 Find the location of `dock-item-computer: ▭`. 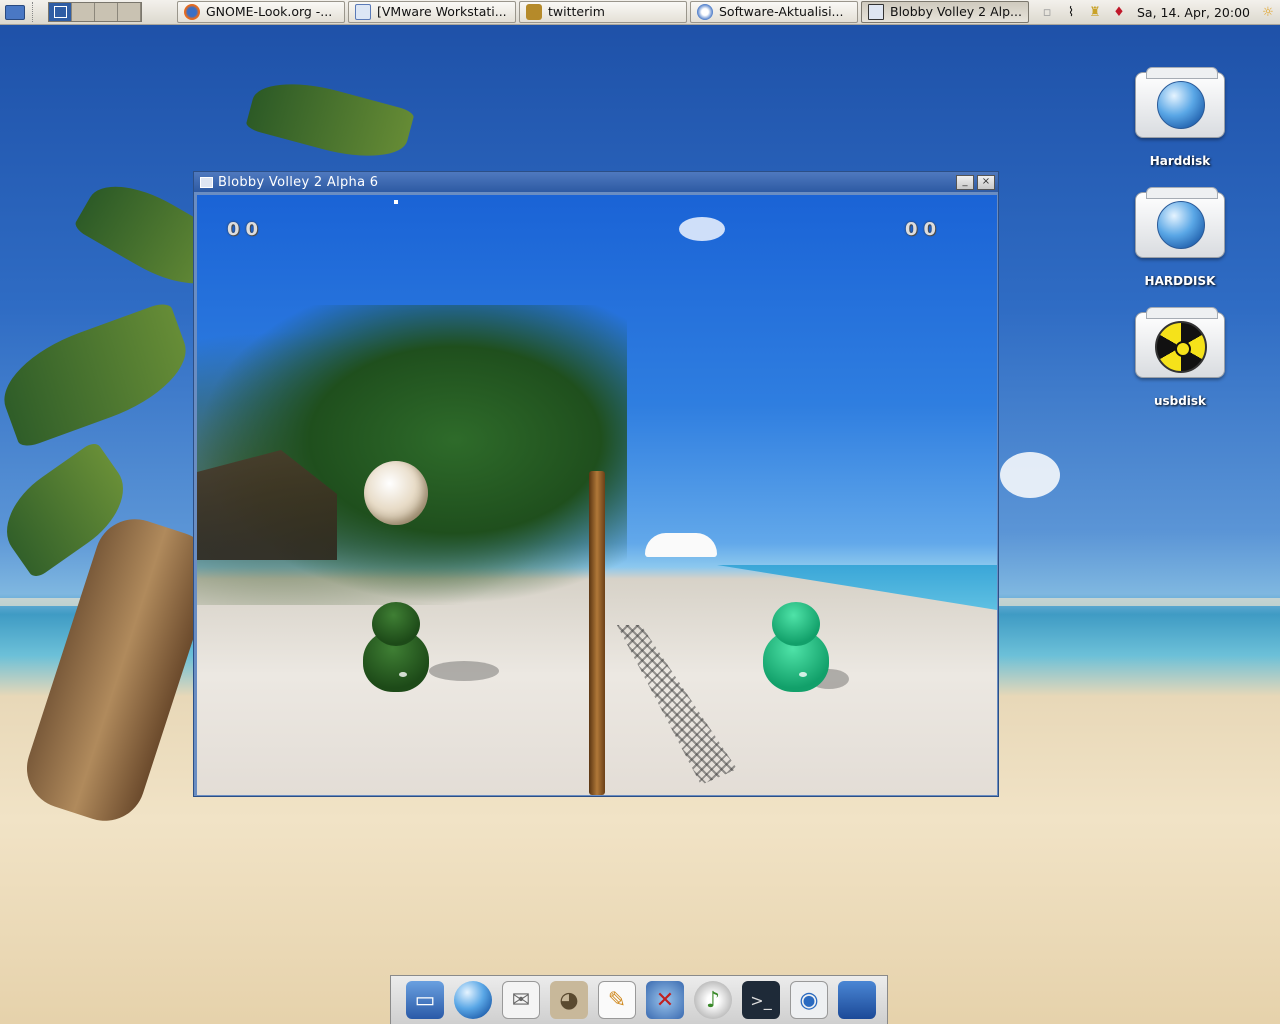

dock-item-computer: ▭ is located at coordinates (425, 1000).